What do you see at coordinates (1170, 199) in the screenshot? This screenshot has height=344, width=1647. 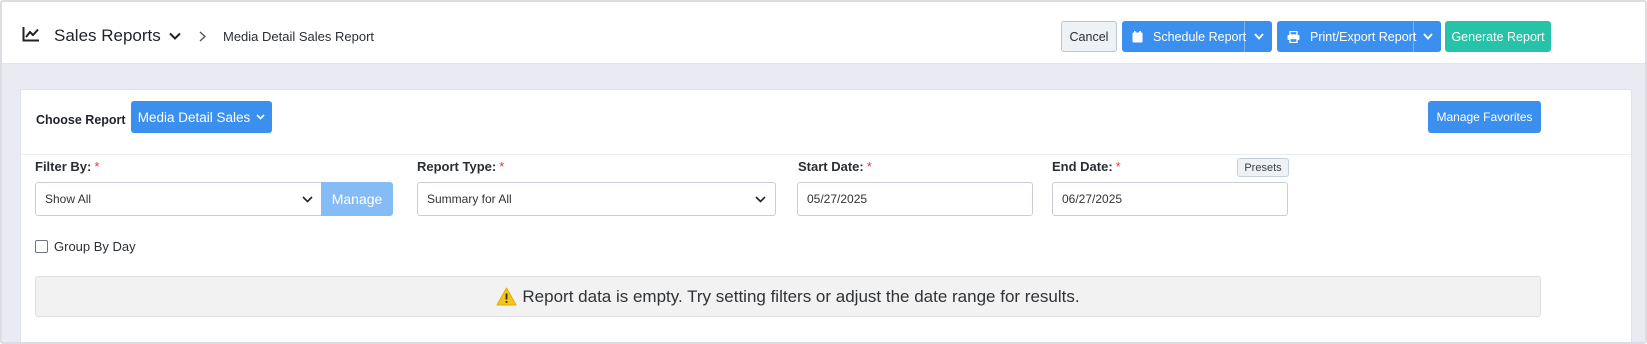 I see `end-date-input: 06/27/2025` at bounding box center [1170, 199].